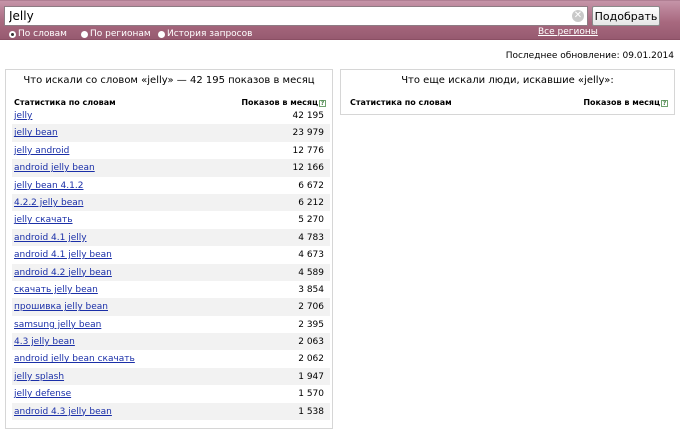  What do you see at coordinates (57, 325) in the screenshot?
I see `keyword-link: samsung jelly bean` at bounding box center [57, 325].